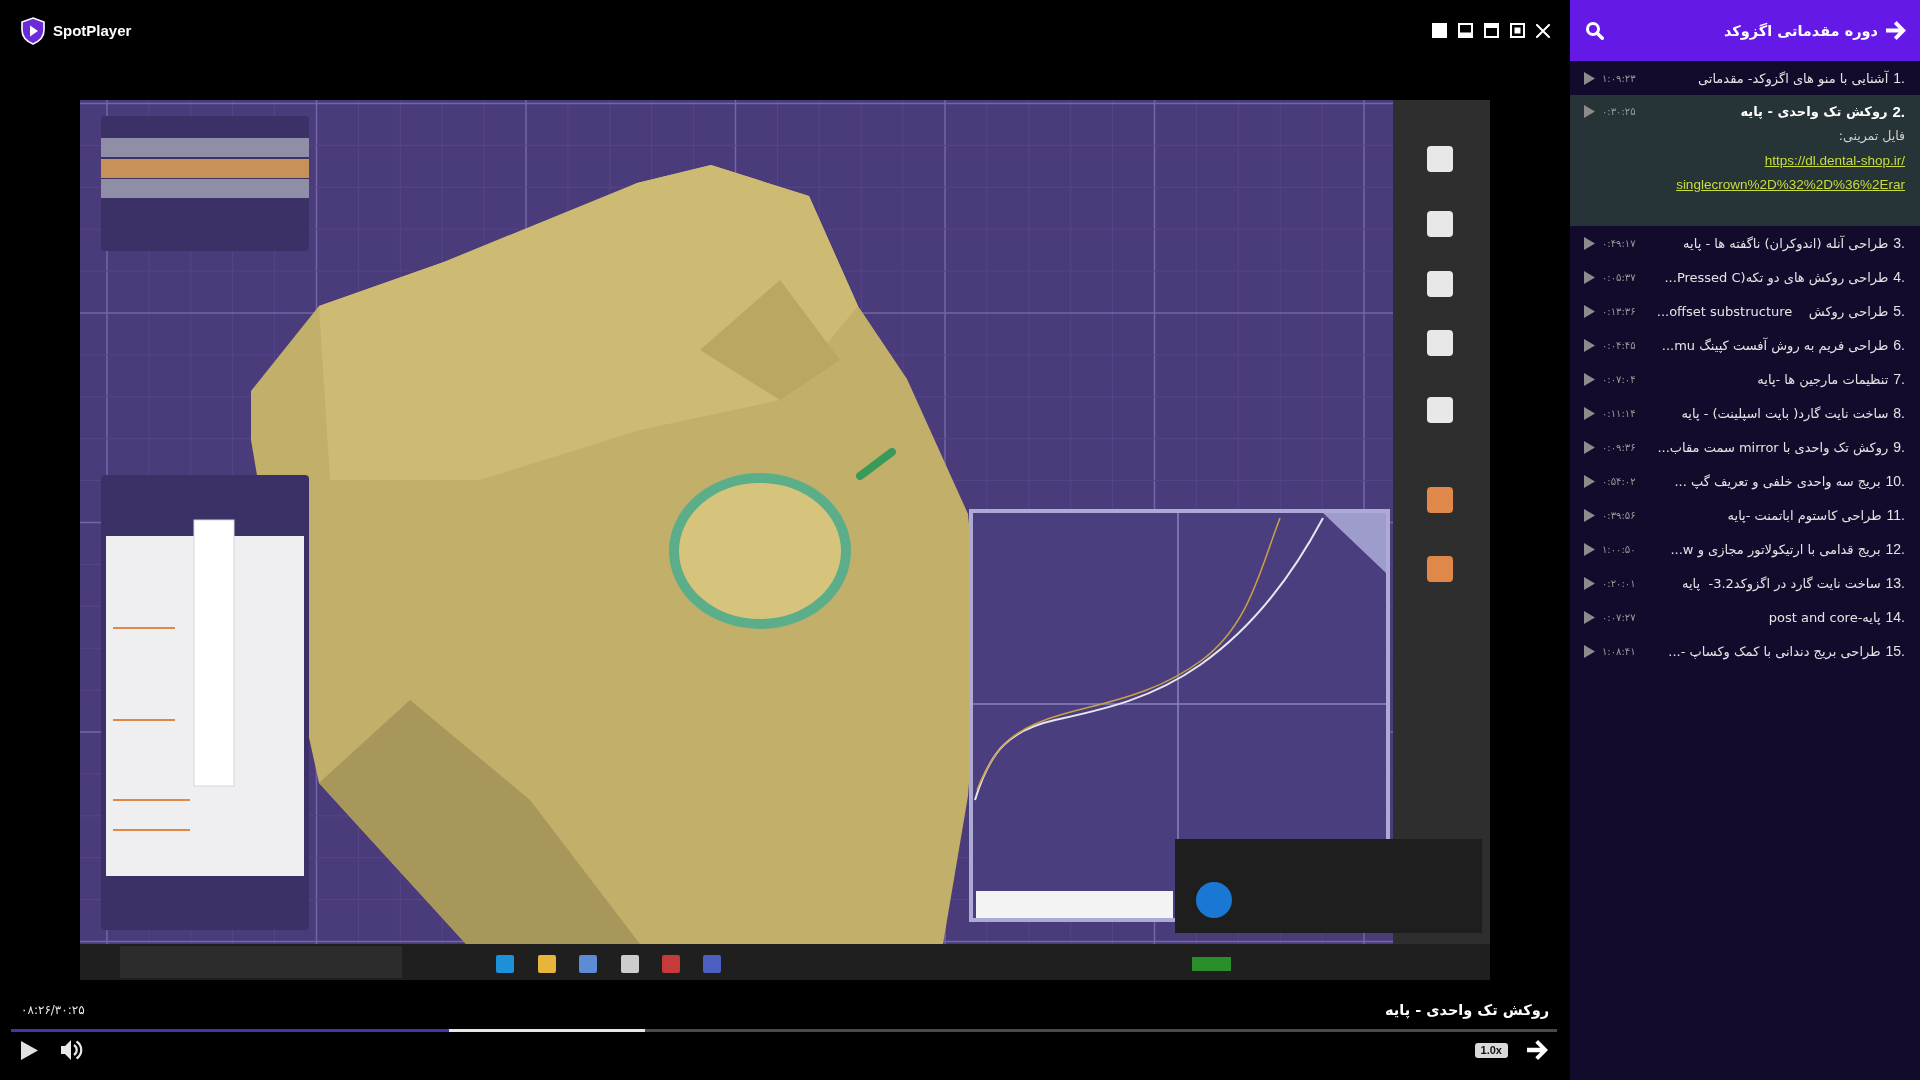 The image size is (1920, 1080). Describe the element at coordinates (1824, 617) in the screenshot. I see `lesson-title: پایه-post and core` at that location.